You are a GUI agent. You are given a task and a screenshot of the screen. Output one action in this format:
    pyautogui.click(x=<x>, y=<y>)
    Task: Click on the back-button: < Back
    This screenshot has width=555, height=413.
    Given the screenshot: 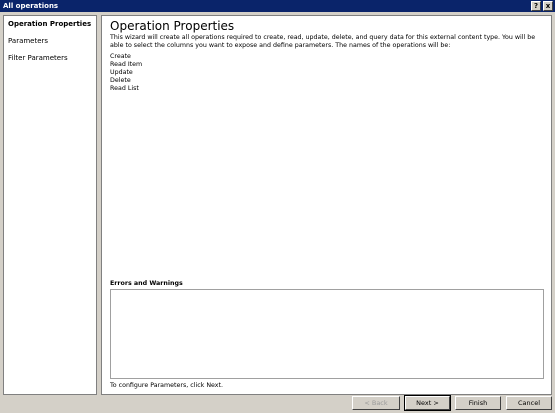 What is the action you would take?
    pyautogui.click(x=376, y=403)
    